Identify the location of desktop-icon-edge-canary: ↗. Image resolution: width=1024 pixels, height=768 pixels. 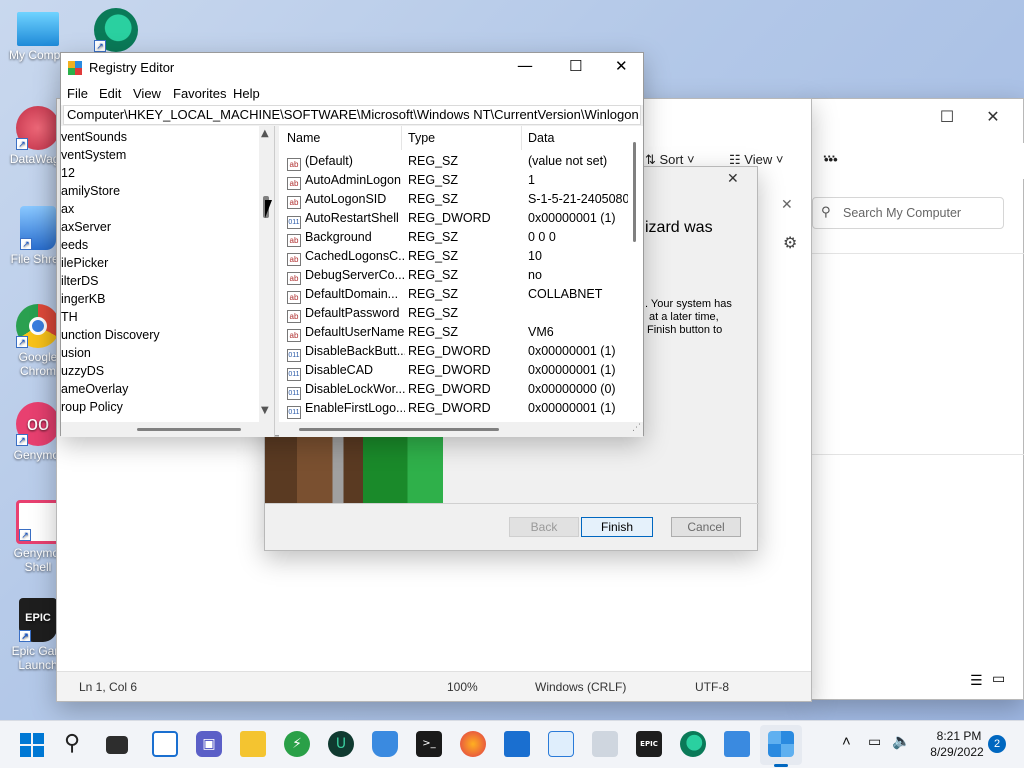
(116, 31).